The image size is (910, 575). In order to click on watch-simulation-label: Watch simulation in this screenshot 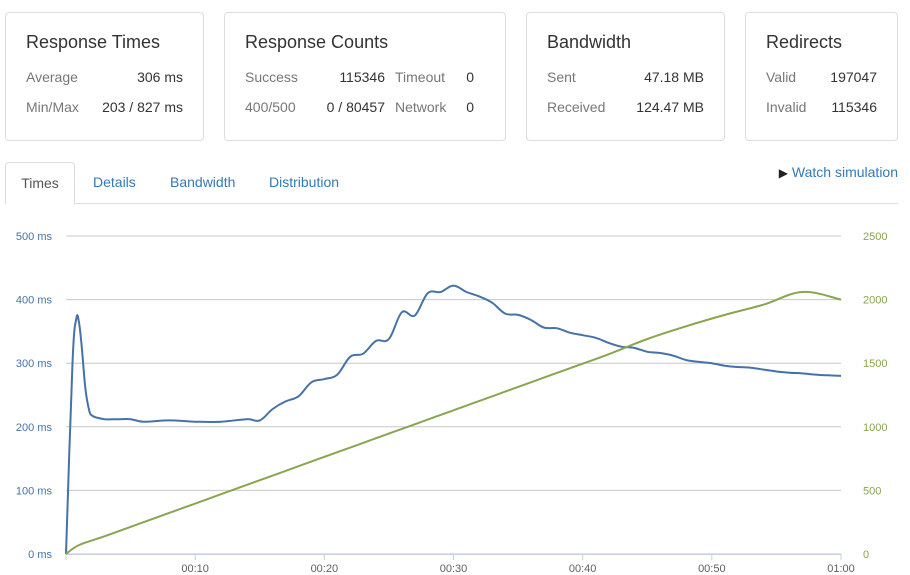, I will do `click(844, 172)`.